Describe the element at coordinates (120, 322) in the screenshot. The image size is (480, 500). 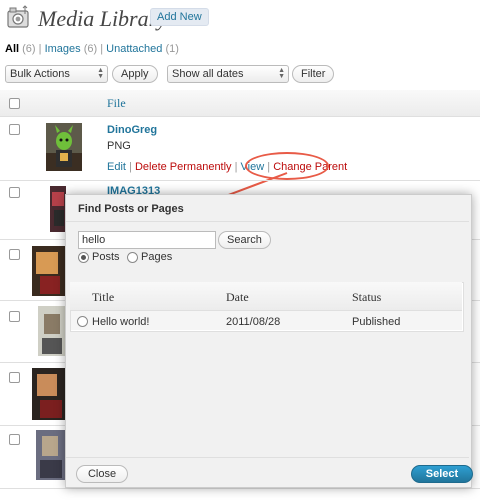
I see `result-title: Hello world!` at that location.